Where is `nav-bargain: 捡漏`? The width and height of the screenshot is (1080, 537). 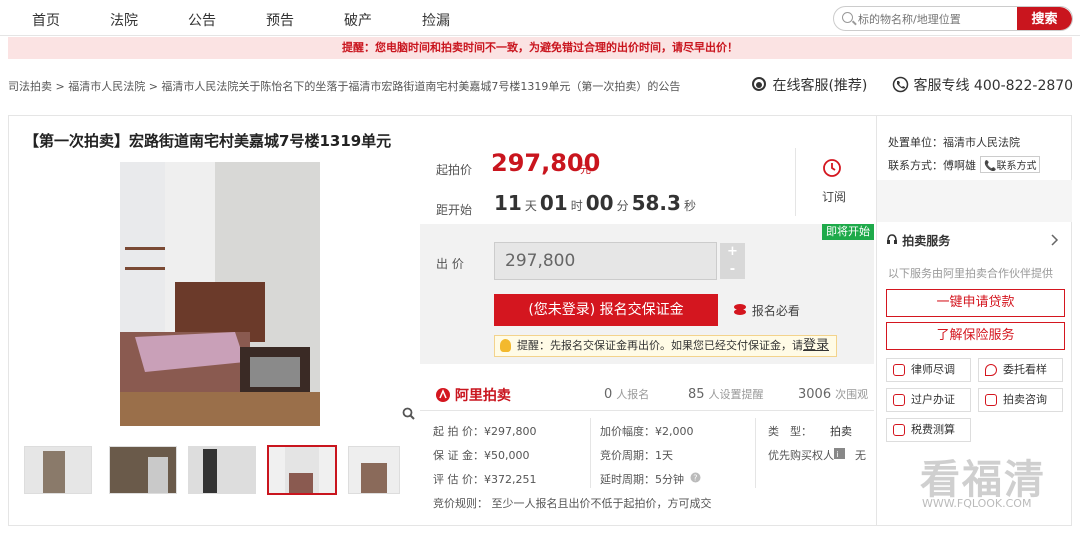 nav-bargain: 捡漏 is located at coordinates (436, 20).